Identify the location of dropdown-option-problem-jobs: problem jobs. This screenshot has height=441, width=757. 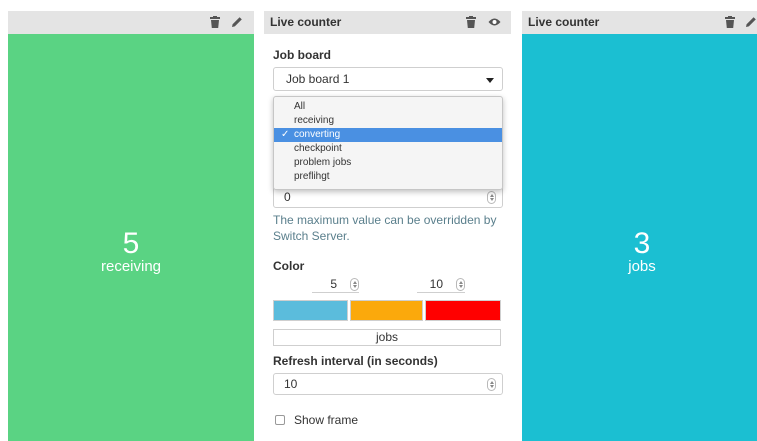
(388, 163).